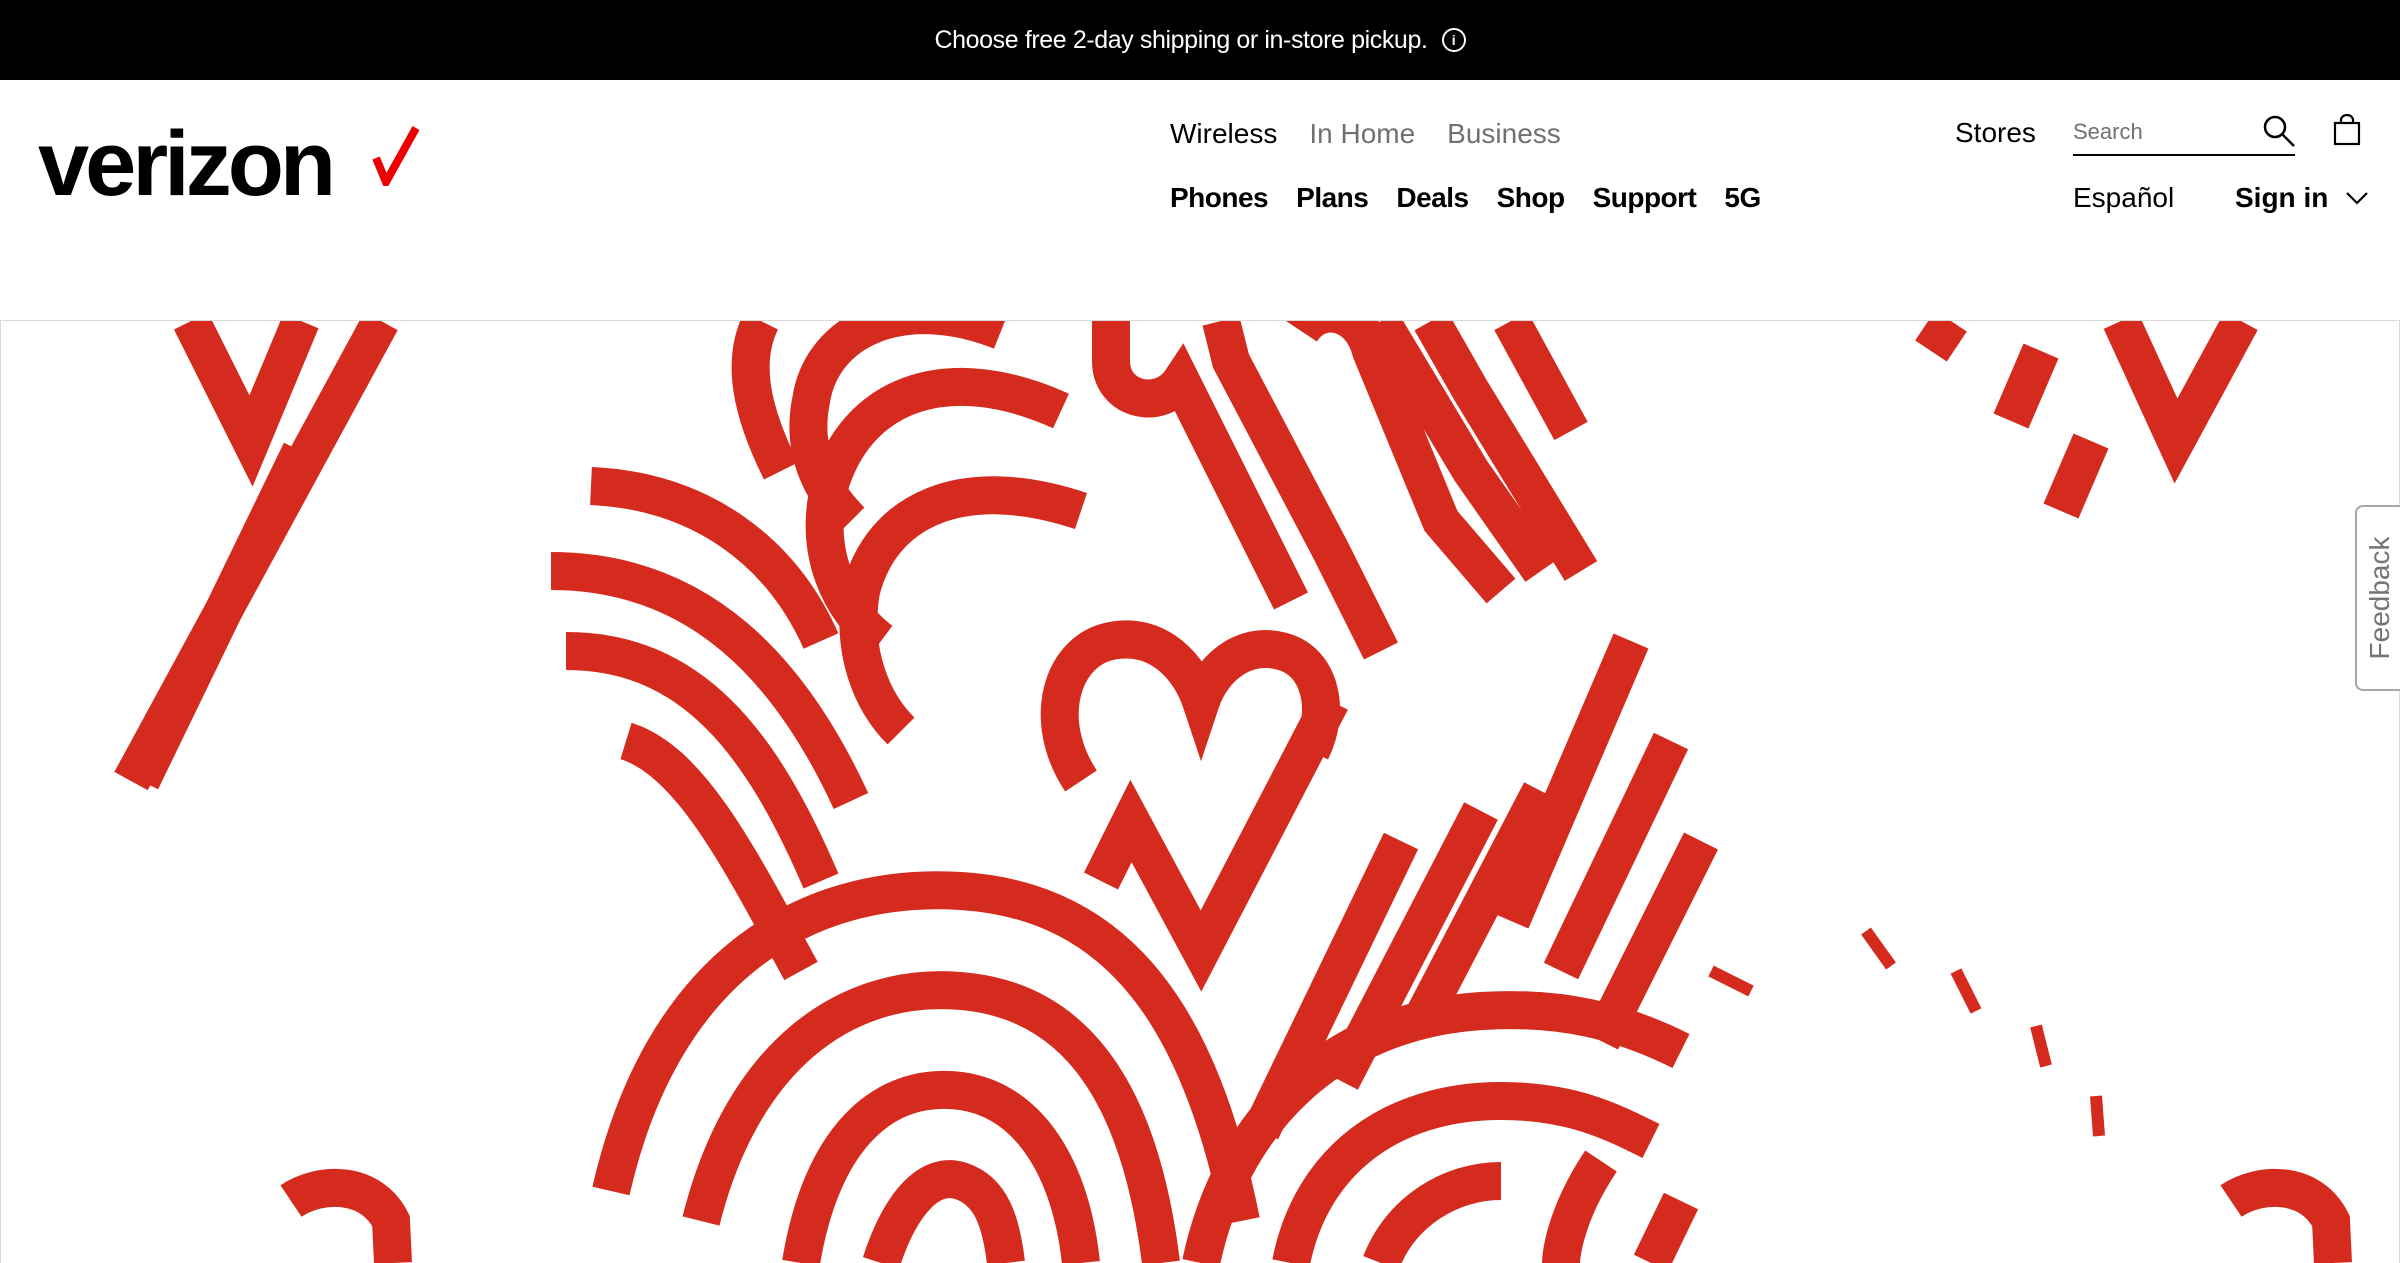  I want to click on nav-shop: Shop, so click(1531, 198).